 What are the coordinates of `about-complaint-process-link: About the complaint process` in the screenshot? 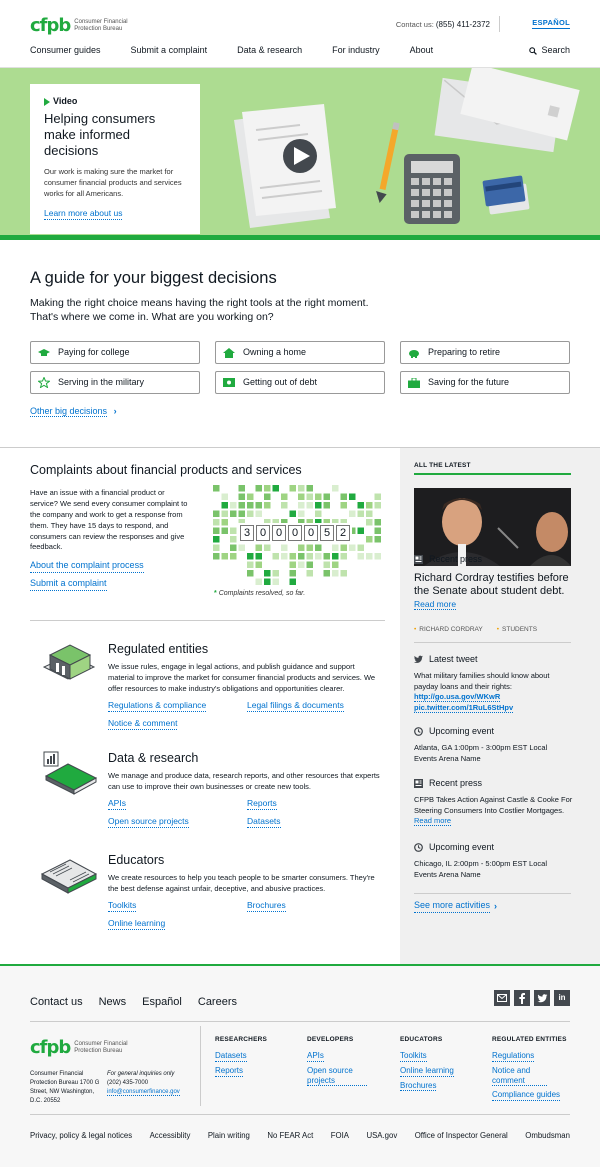 It's located at (87, 566).